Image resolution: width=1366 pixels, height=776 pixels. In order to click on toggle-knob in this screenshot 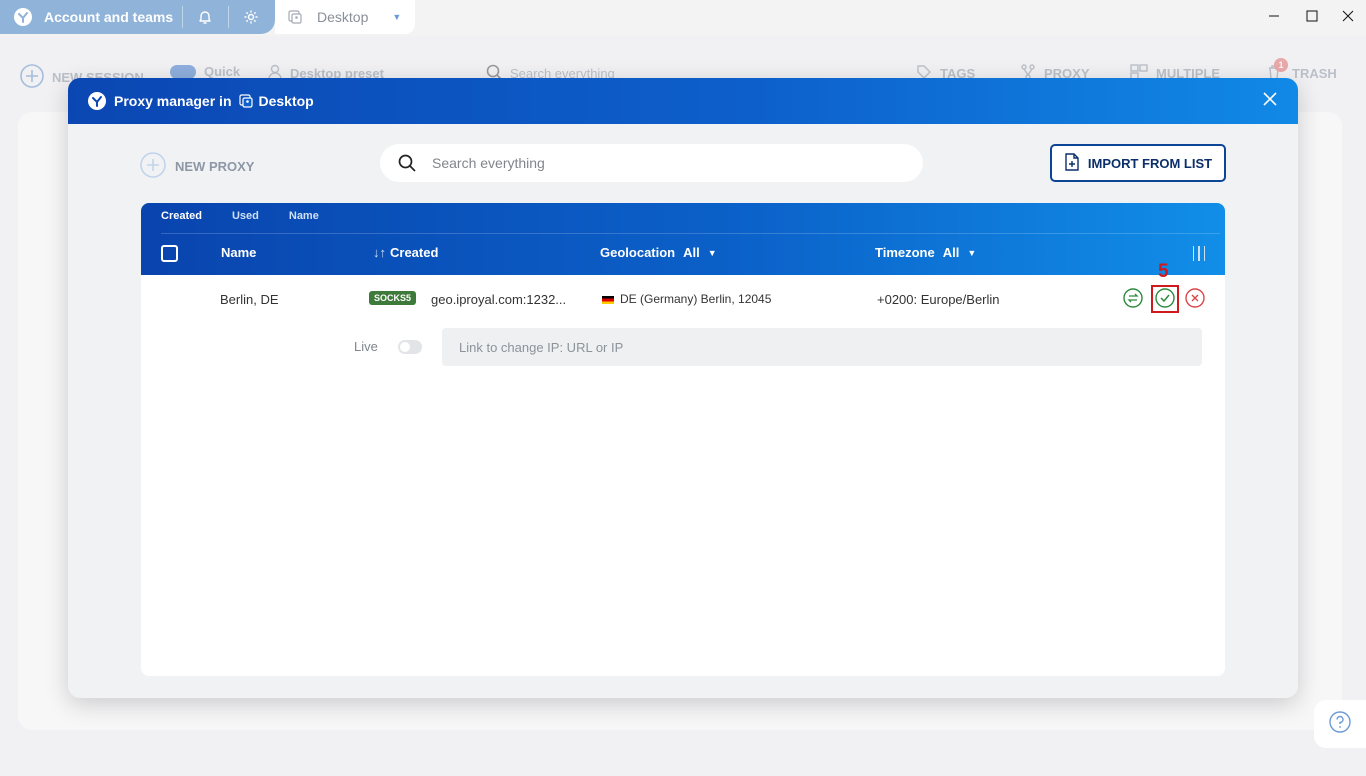, I will do `click(405, 347)`.